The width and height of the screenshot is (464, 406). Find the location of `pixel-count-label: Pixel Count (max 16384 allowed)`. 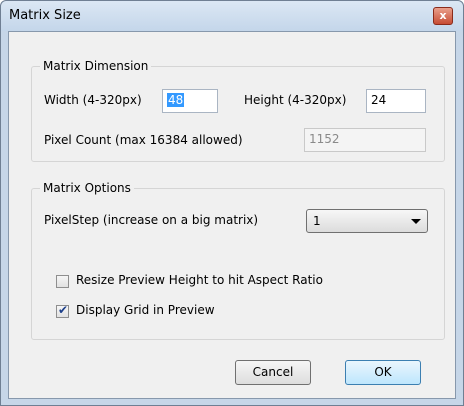

pixel-count-label: Pixel Count (max 16384 allowed) is located at coordinates (143, 140).